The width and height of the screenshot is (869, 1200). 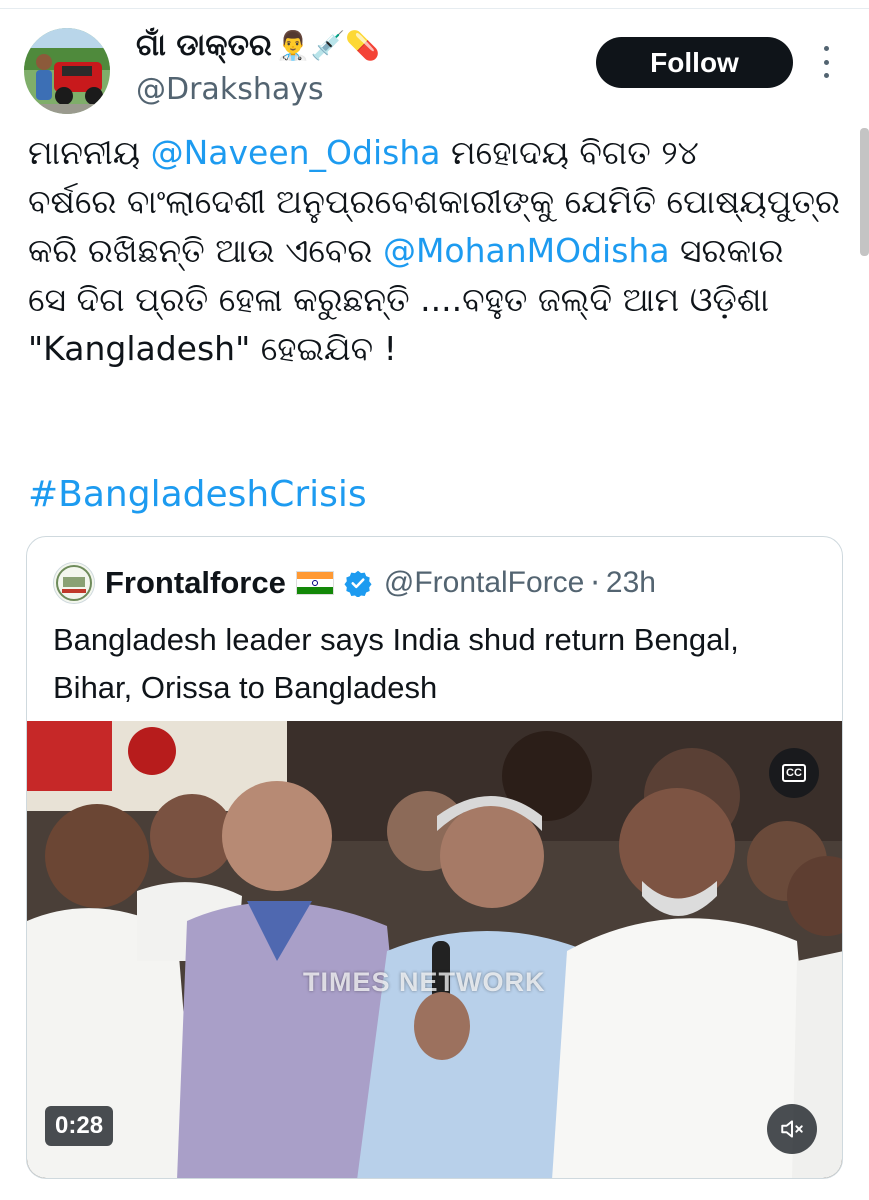 I want to click on quoted-tweet-header: Frontalforce @FrontalForce · 23h, so click(x=380, y=583).